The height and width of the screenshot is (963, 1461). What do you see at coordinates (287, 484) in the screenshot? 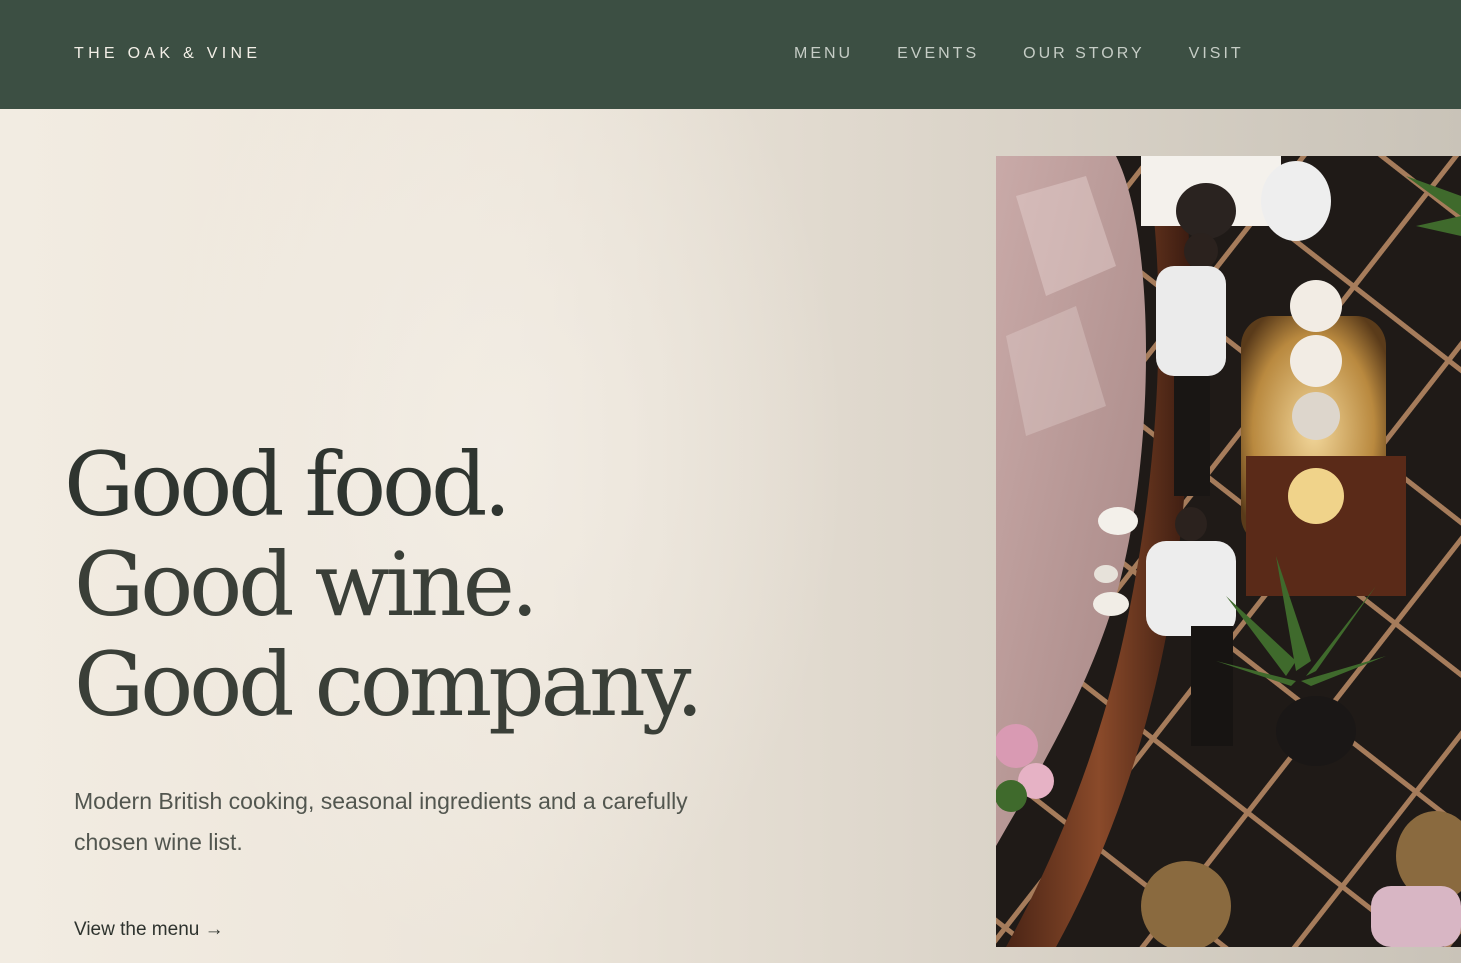
I see `headline-line-1: Good food.` at bounding box center [287, 484].